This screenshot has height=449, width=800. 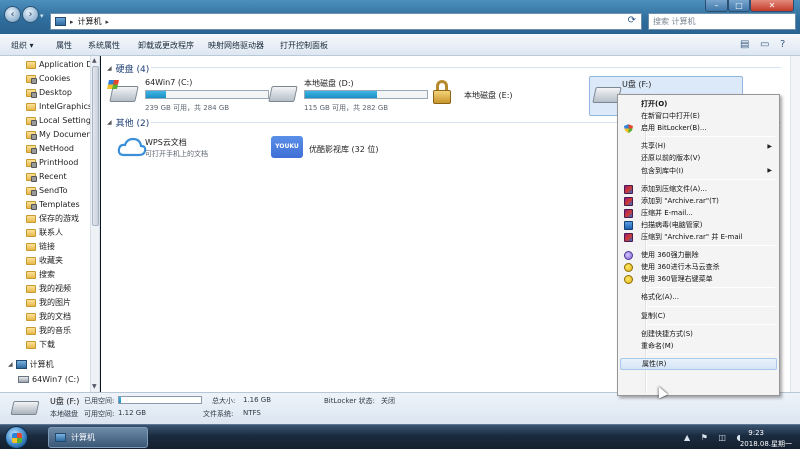 I want to click on sidebar-item: My Document, so click(x=60, y=134).